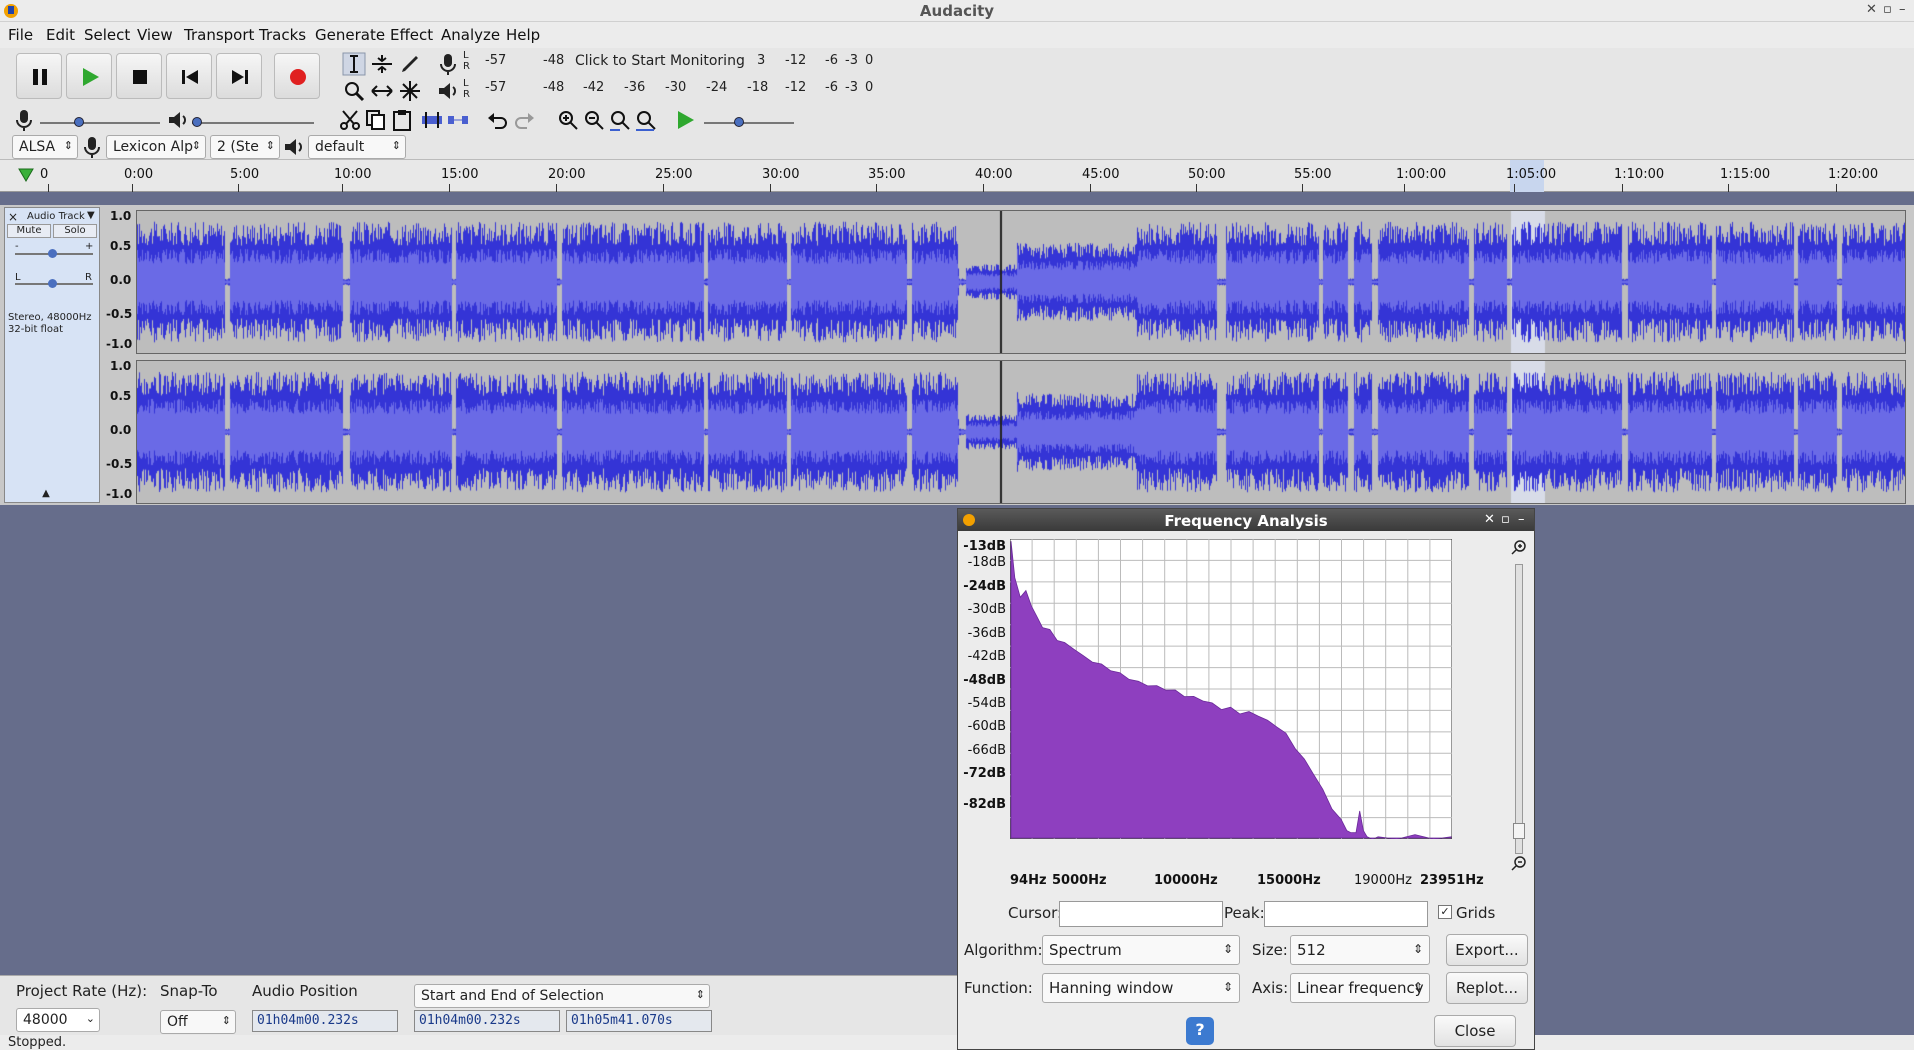 Image resolution: width=1914 pixels, height=1050 pixels. Describe the element at coordinates (45, 1020) in the screenshot. I see `project-rate-value: 48000` at that location.